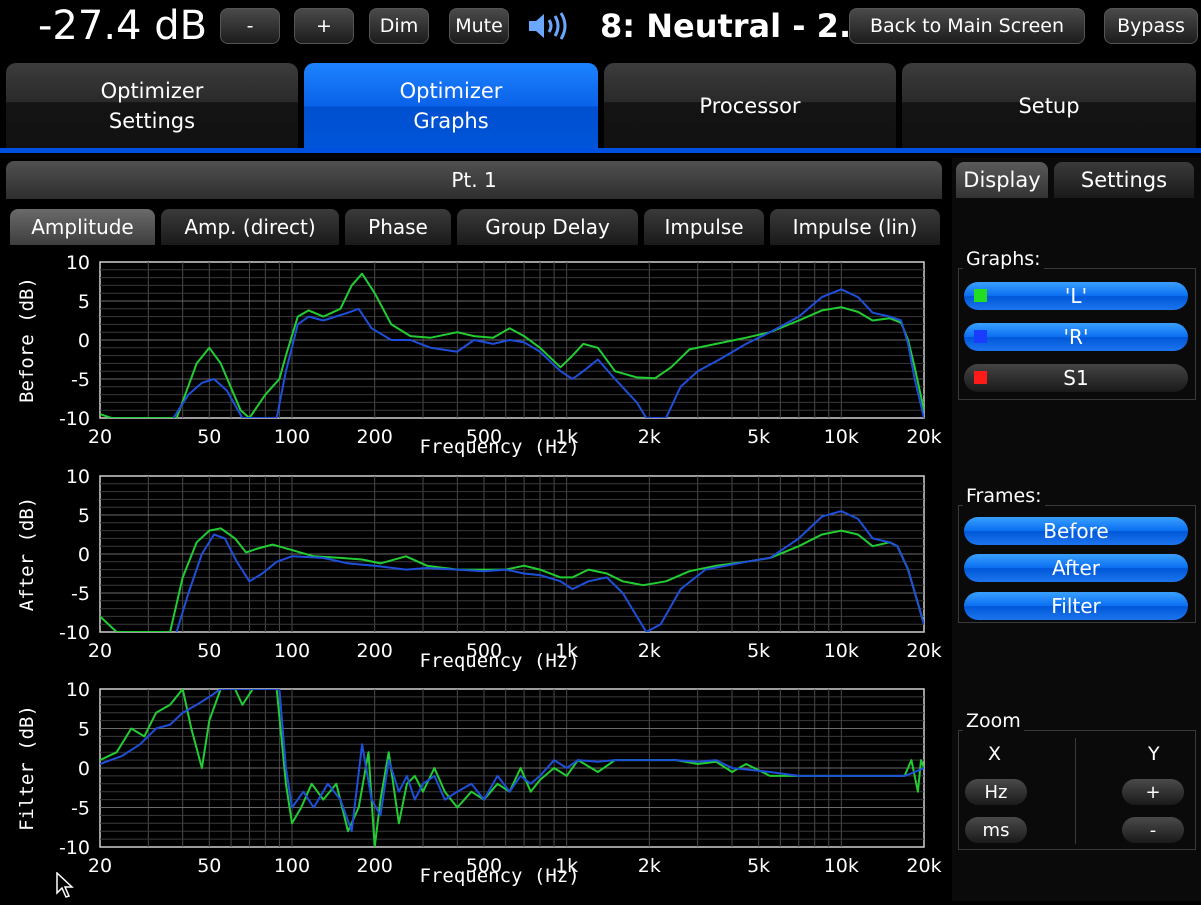 The height and width of the screenshot is (905, 1201). What do you see at coordinates (152, 106) in the screenshot?
I see `tab-optimizer-settings: Optimizer Settings` at bounding box center [152, 106].